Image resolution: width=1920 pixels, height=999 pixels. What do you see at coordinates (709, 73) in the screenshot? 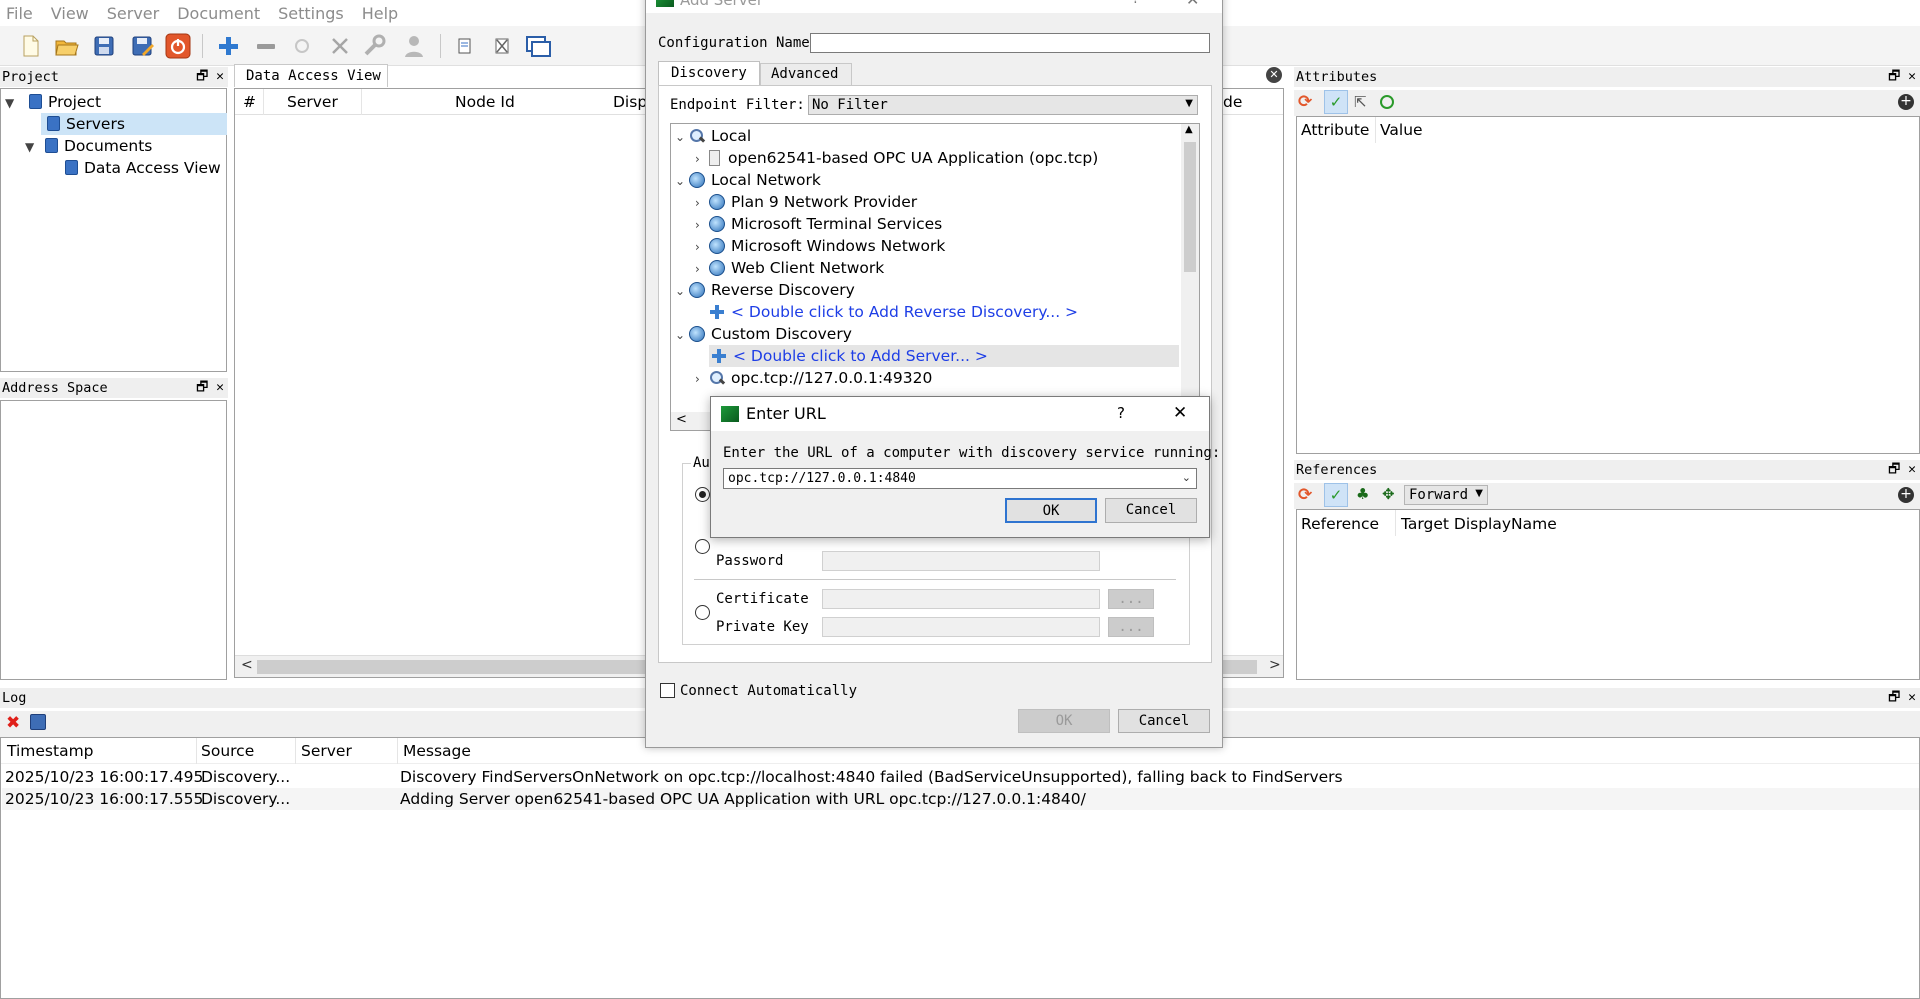
I see `tab-discovery: Discovery` at bounding box center [709, 73].